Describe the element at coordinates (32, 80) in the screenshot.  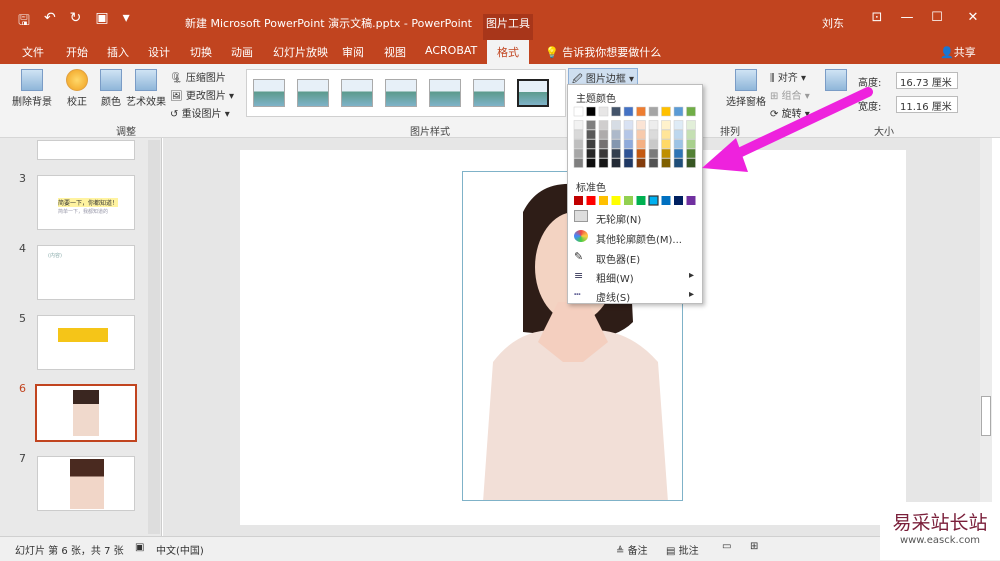
I see `remove-background-icon` at that location.